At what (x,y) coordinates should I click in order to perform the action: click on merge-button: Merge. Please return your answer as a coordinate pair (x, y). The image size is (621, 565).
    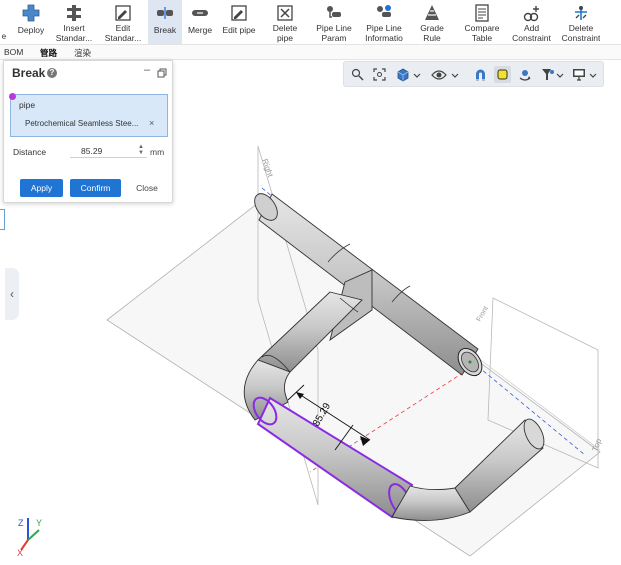
    Looking at the image, I should click on (200, 22).